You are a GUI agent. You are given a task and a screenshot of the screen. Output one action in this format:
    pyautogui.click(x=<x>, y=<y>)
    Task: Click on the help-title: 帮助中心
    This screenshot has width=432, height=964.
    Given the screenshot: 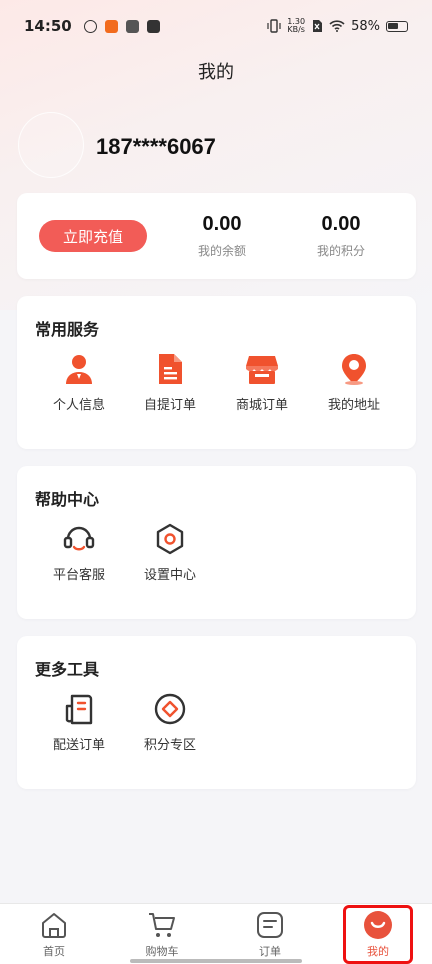 What is the action you would take?
    pyautogui.click(x=67, y=499)
    